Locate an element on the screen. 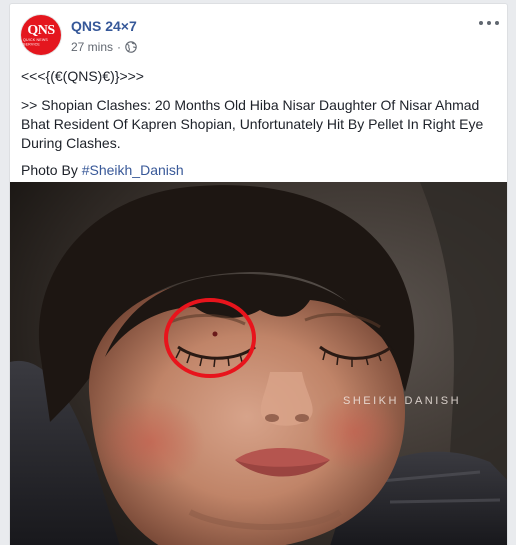  post-meta: 27 mins · is located at coordinates (104, 47).